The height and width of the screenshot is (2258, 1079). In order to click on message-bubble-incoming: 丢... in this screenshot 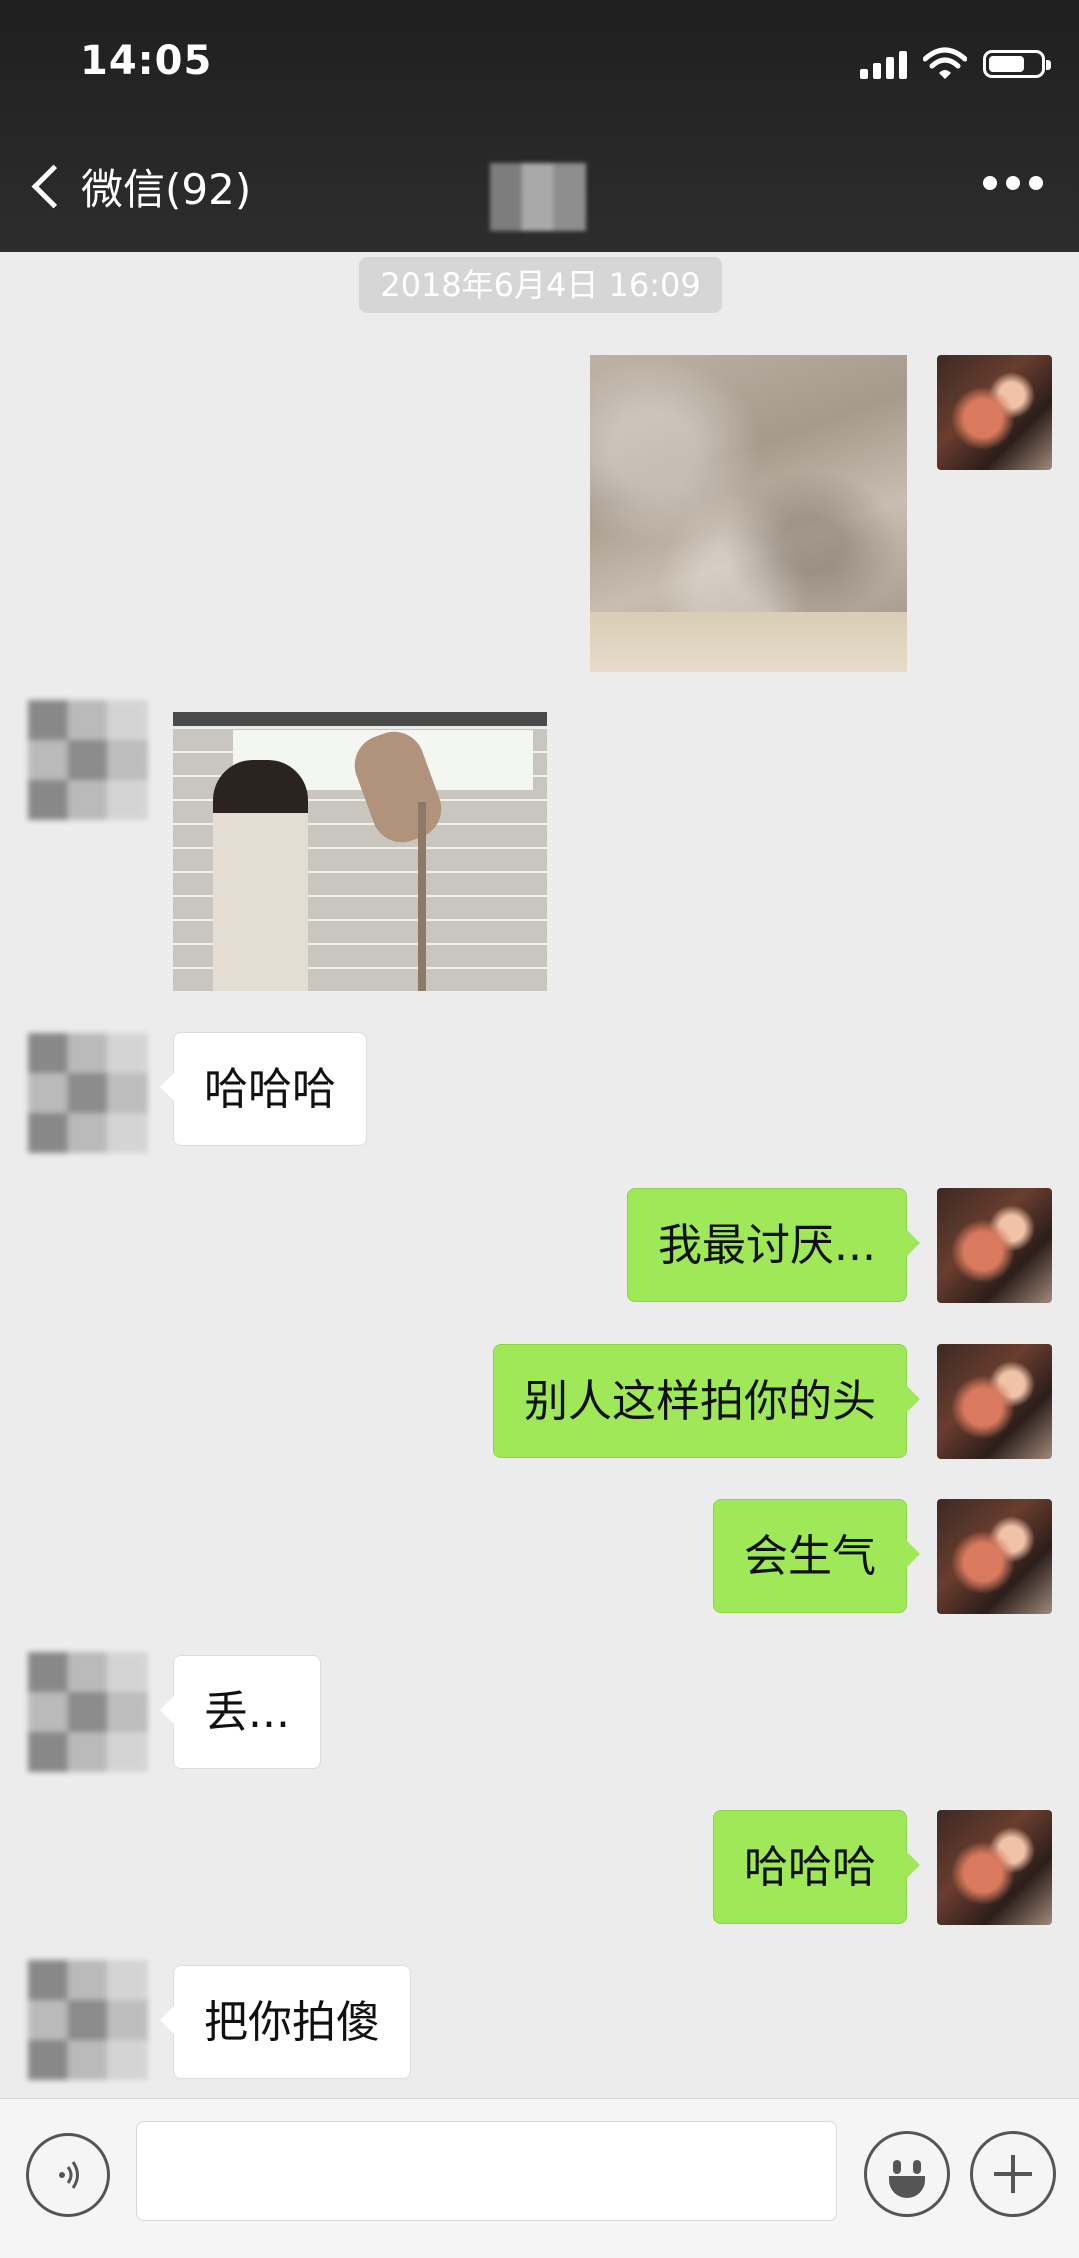, I will do `click(240, 1712)`.